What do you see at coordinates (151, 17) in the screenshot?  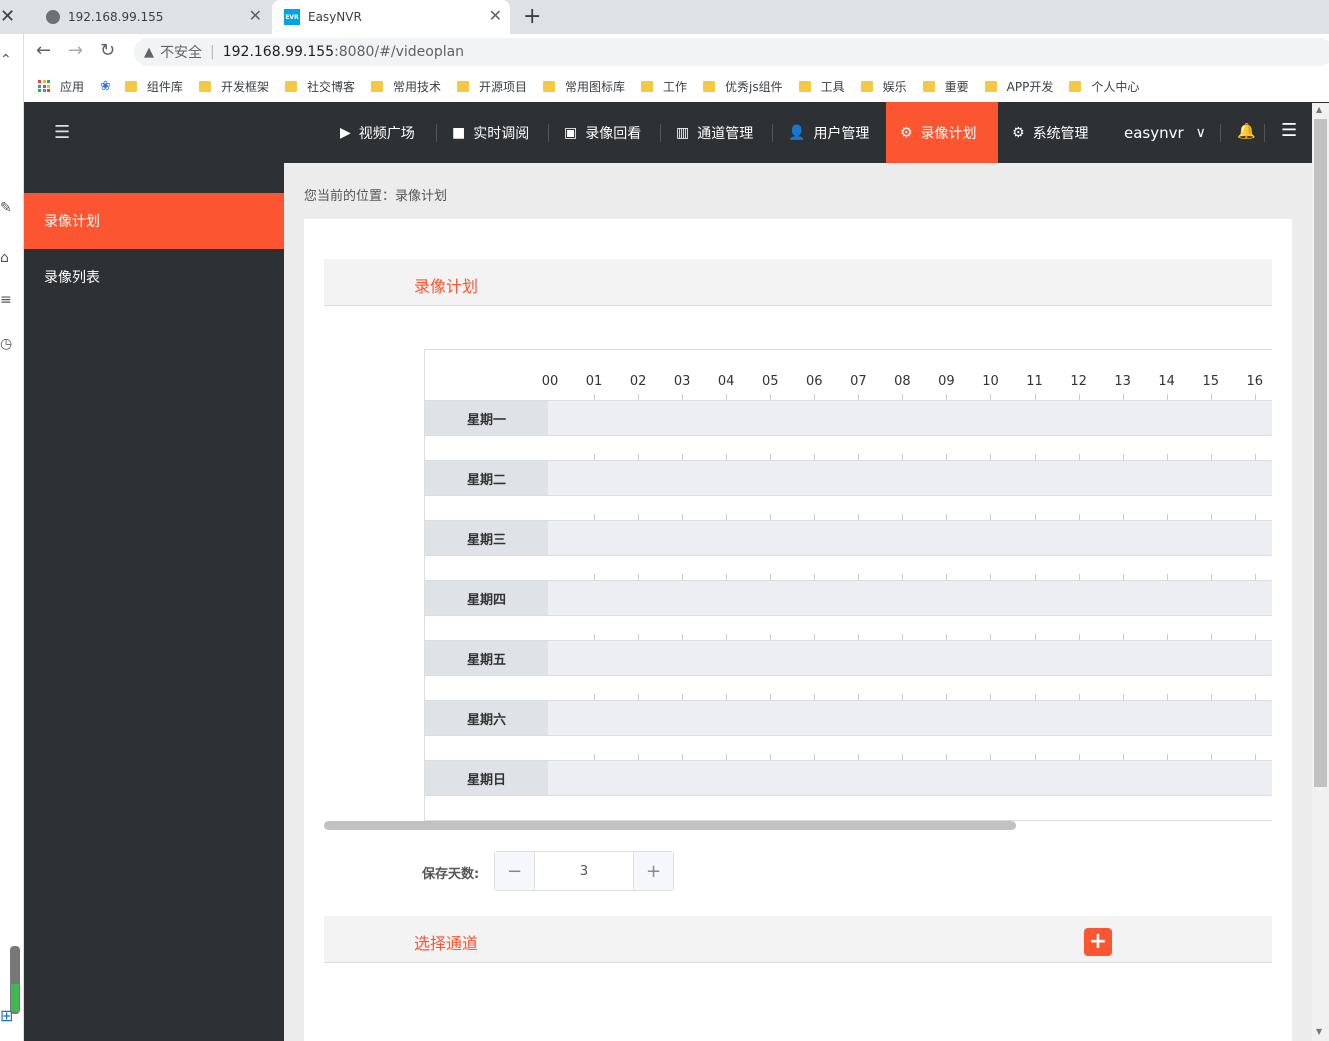 I see `browser-tab-1: 192.168.99.155 ✕` at bounding box center [151, 17].